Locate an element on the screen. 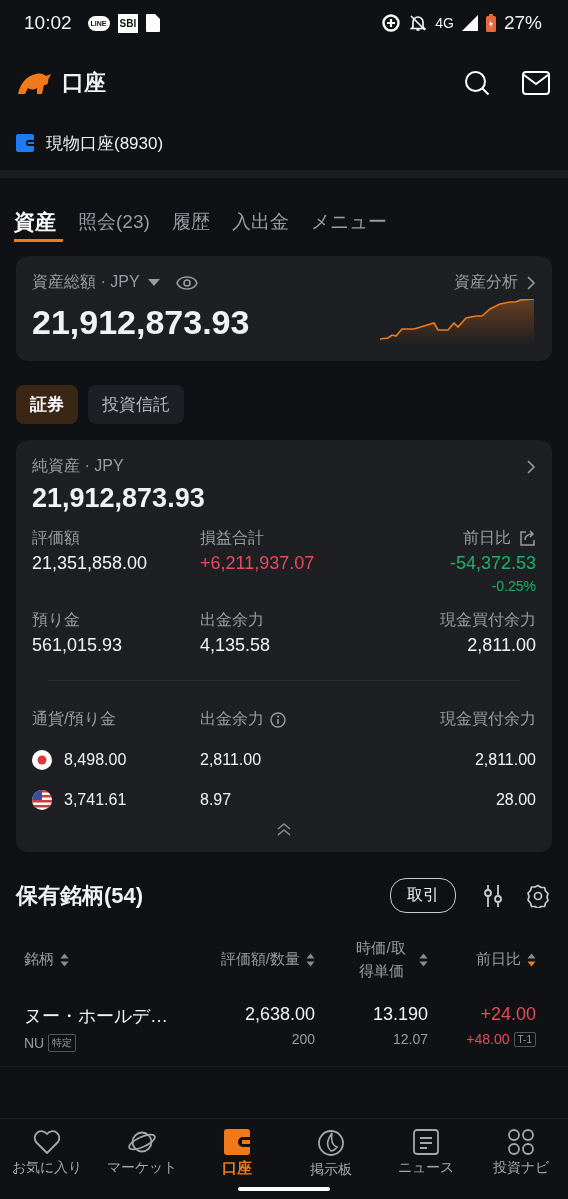  planet-icon is located at coordinates (142, 1142).